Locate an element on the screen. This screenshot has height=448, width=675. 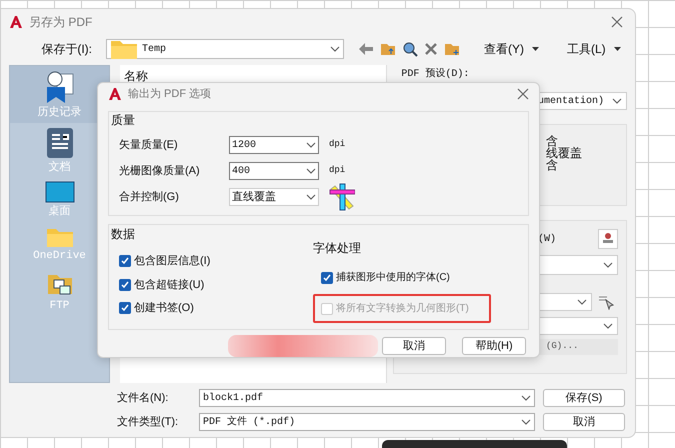
field-label: 文件类型(T): is located at coordinates (148, 422).